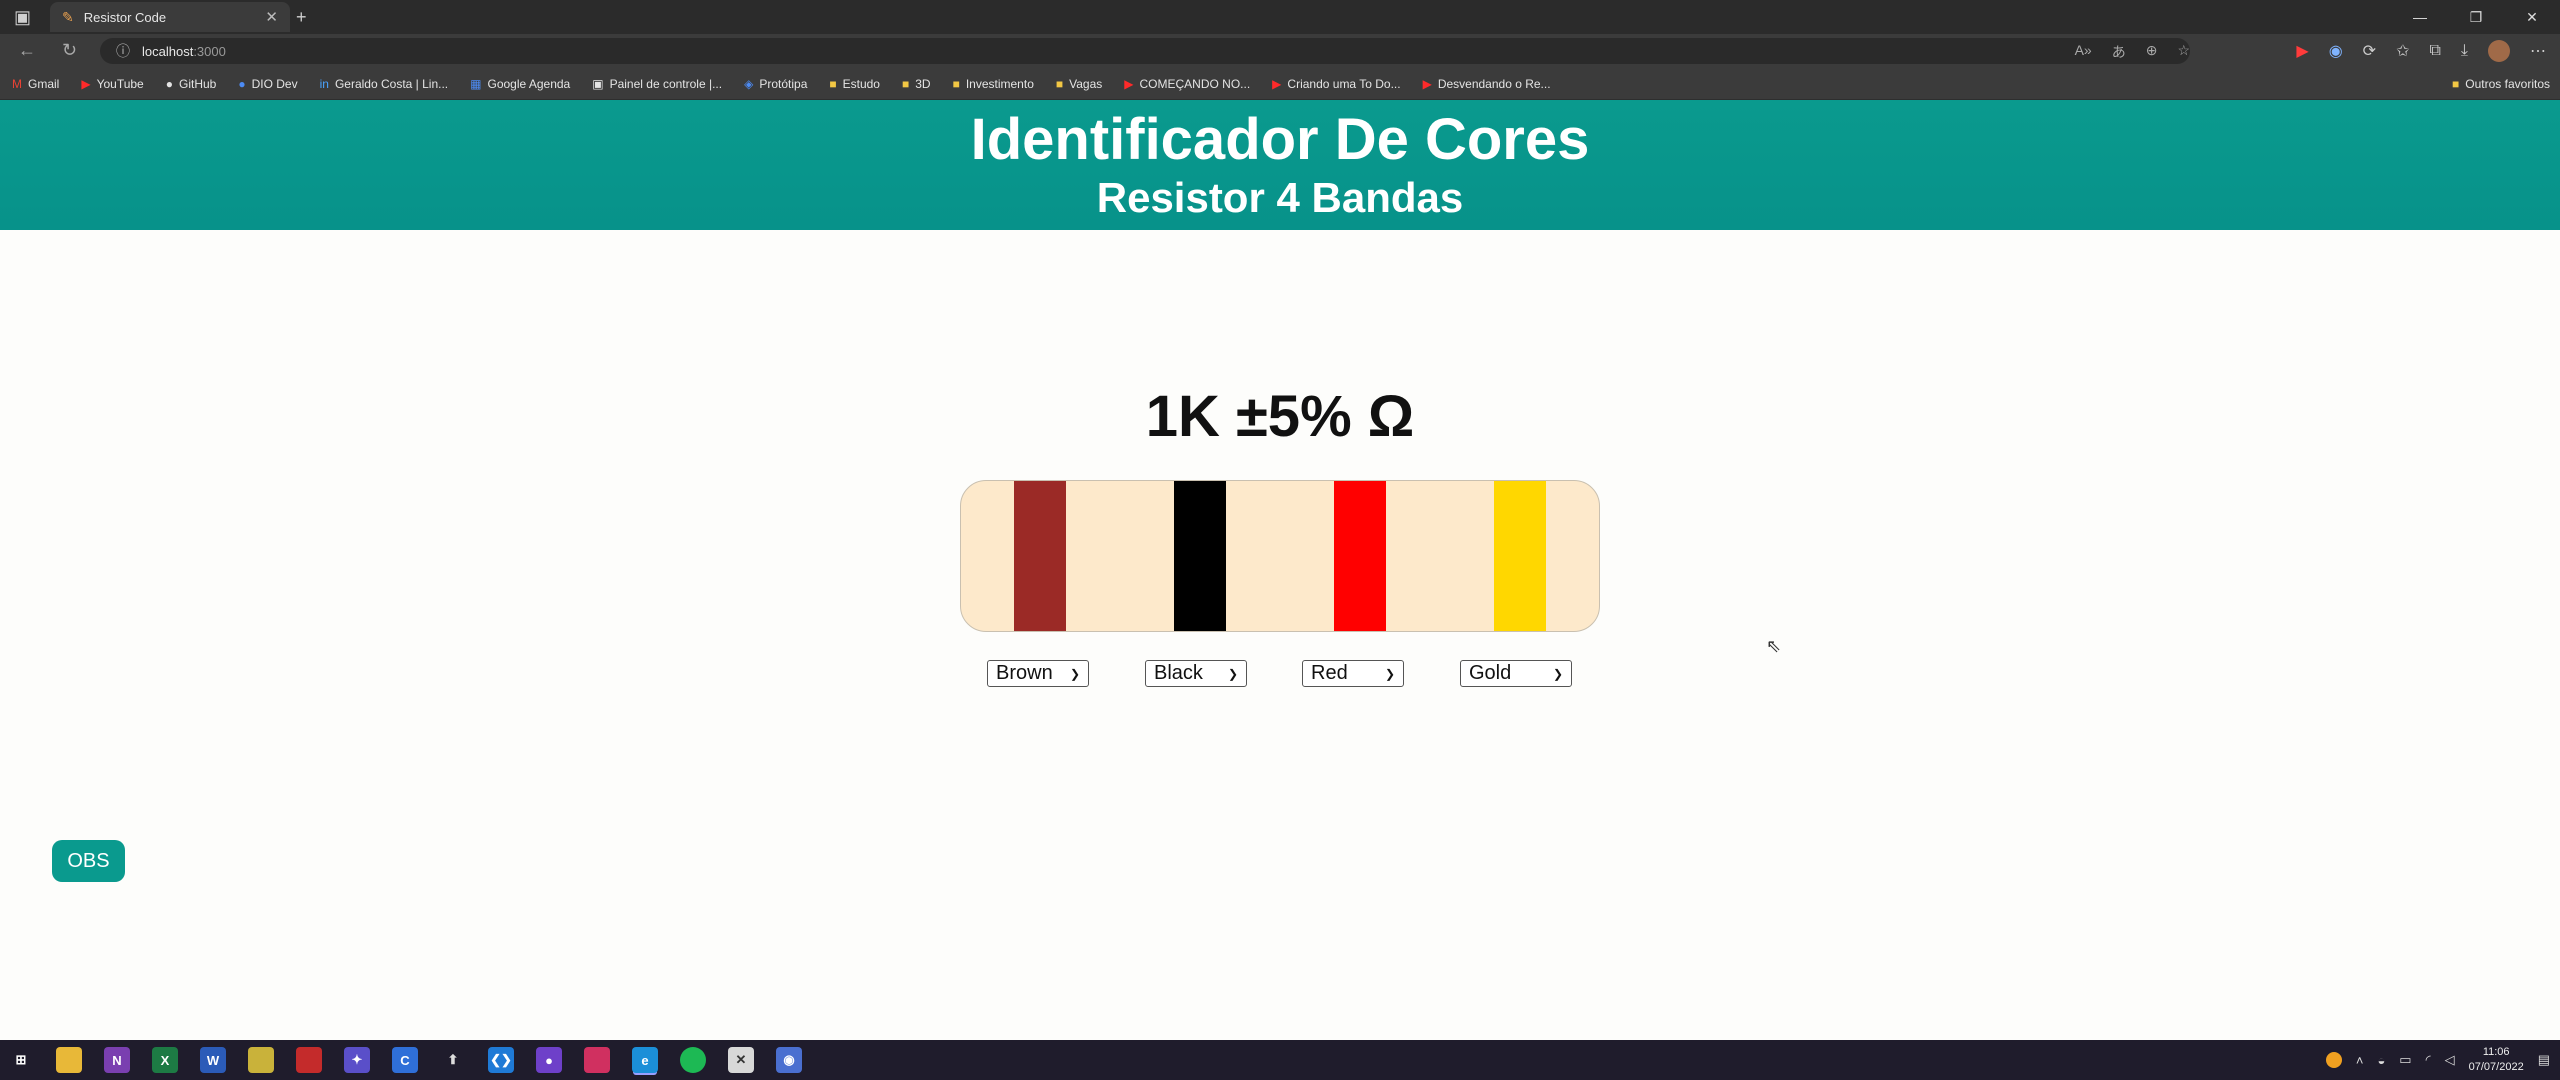  I want to click on github-desktop-icon: ●, so click(549, 1060).